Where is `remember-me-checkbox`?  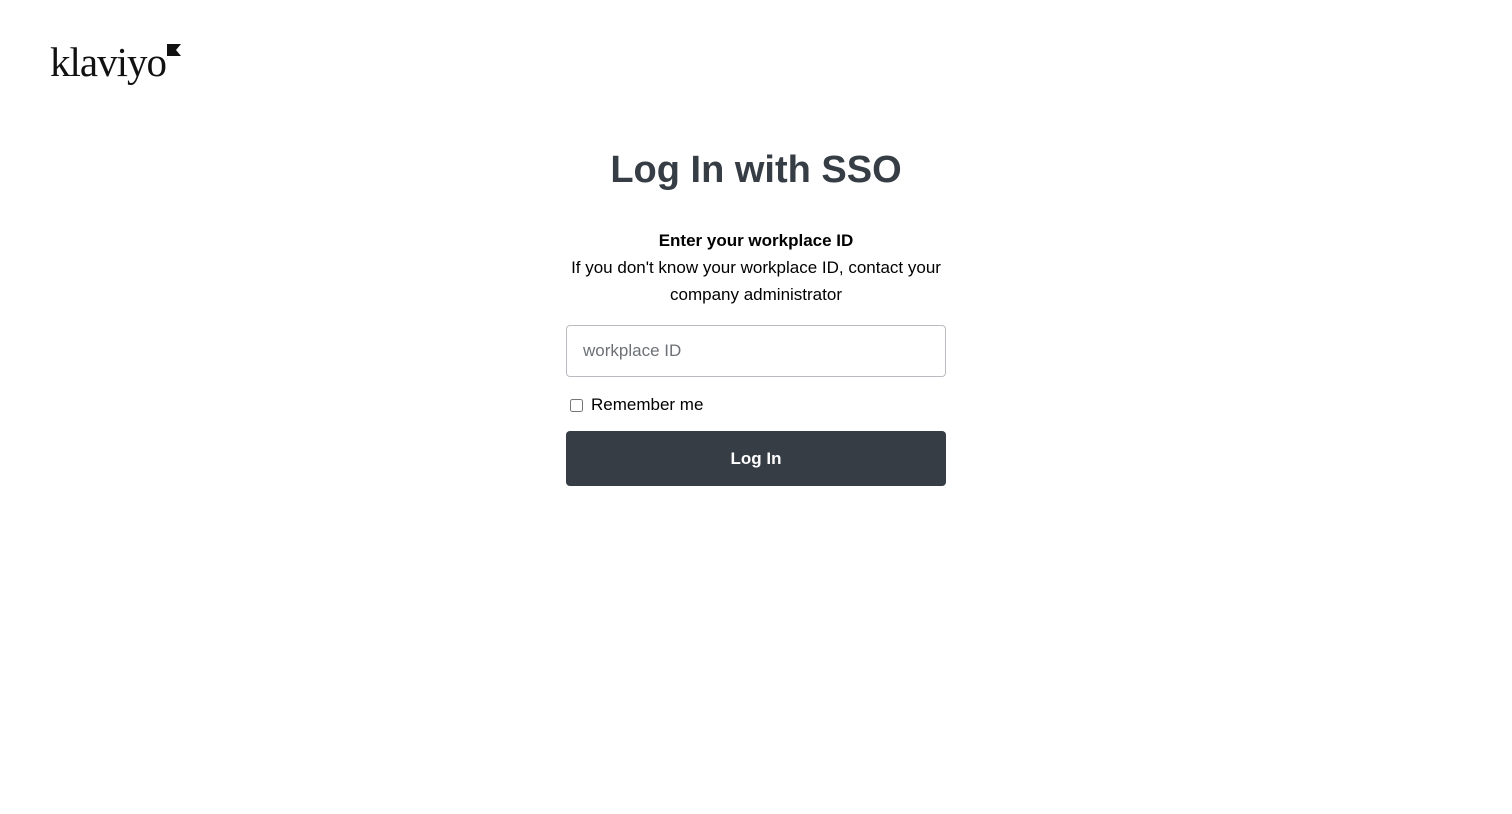
remember-me-checkbox is located at coordinates (576, 405).